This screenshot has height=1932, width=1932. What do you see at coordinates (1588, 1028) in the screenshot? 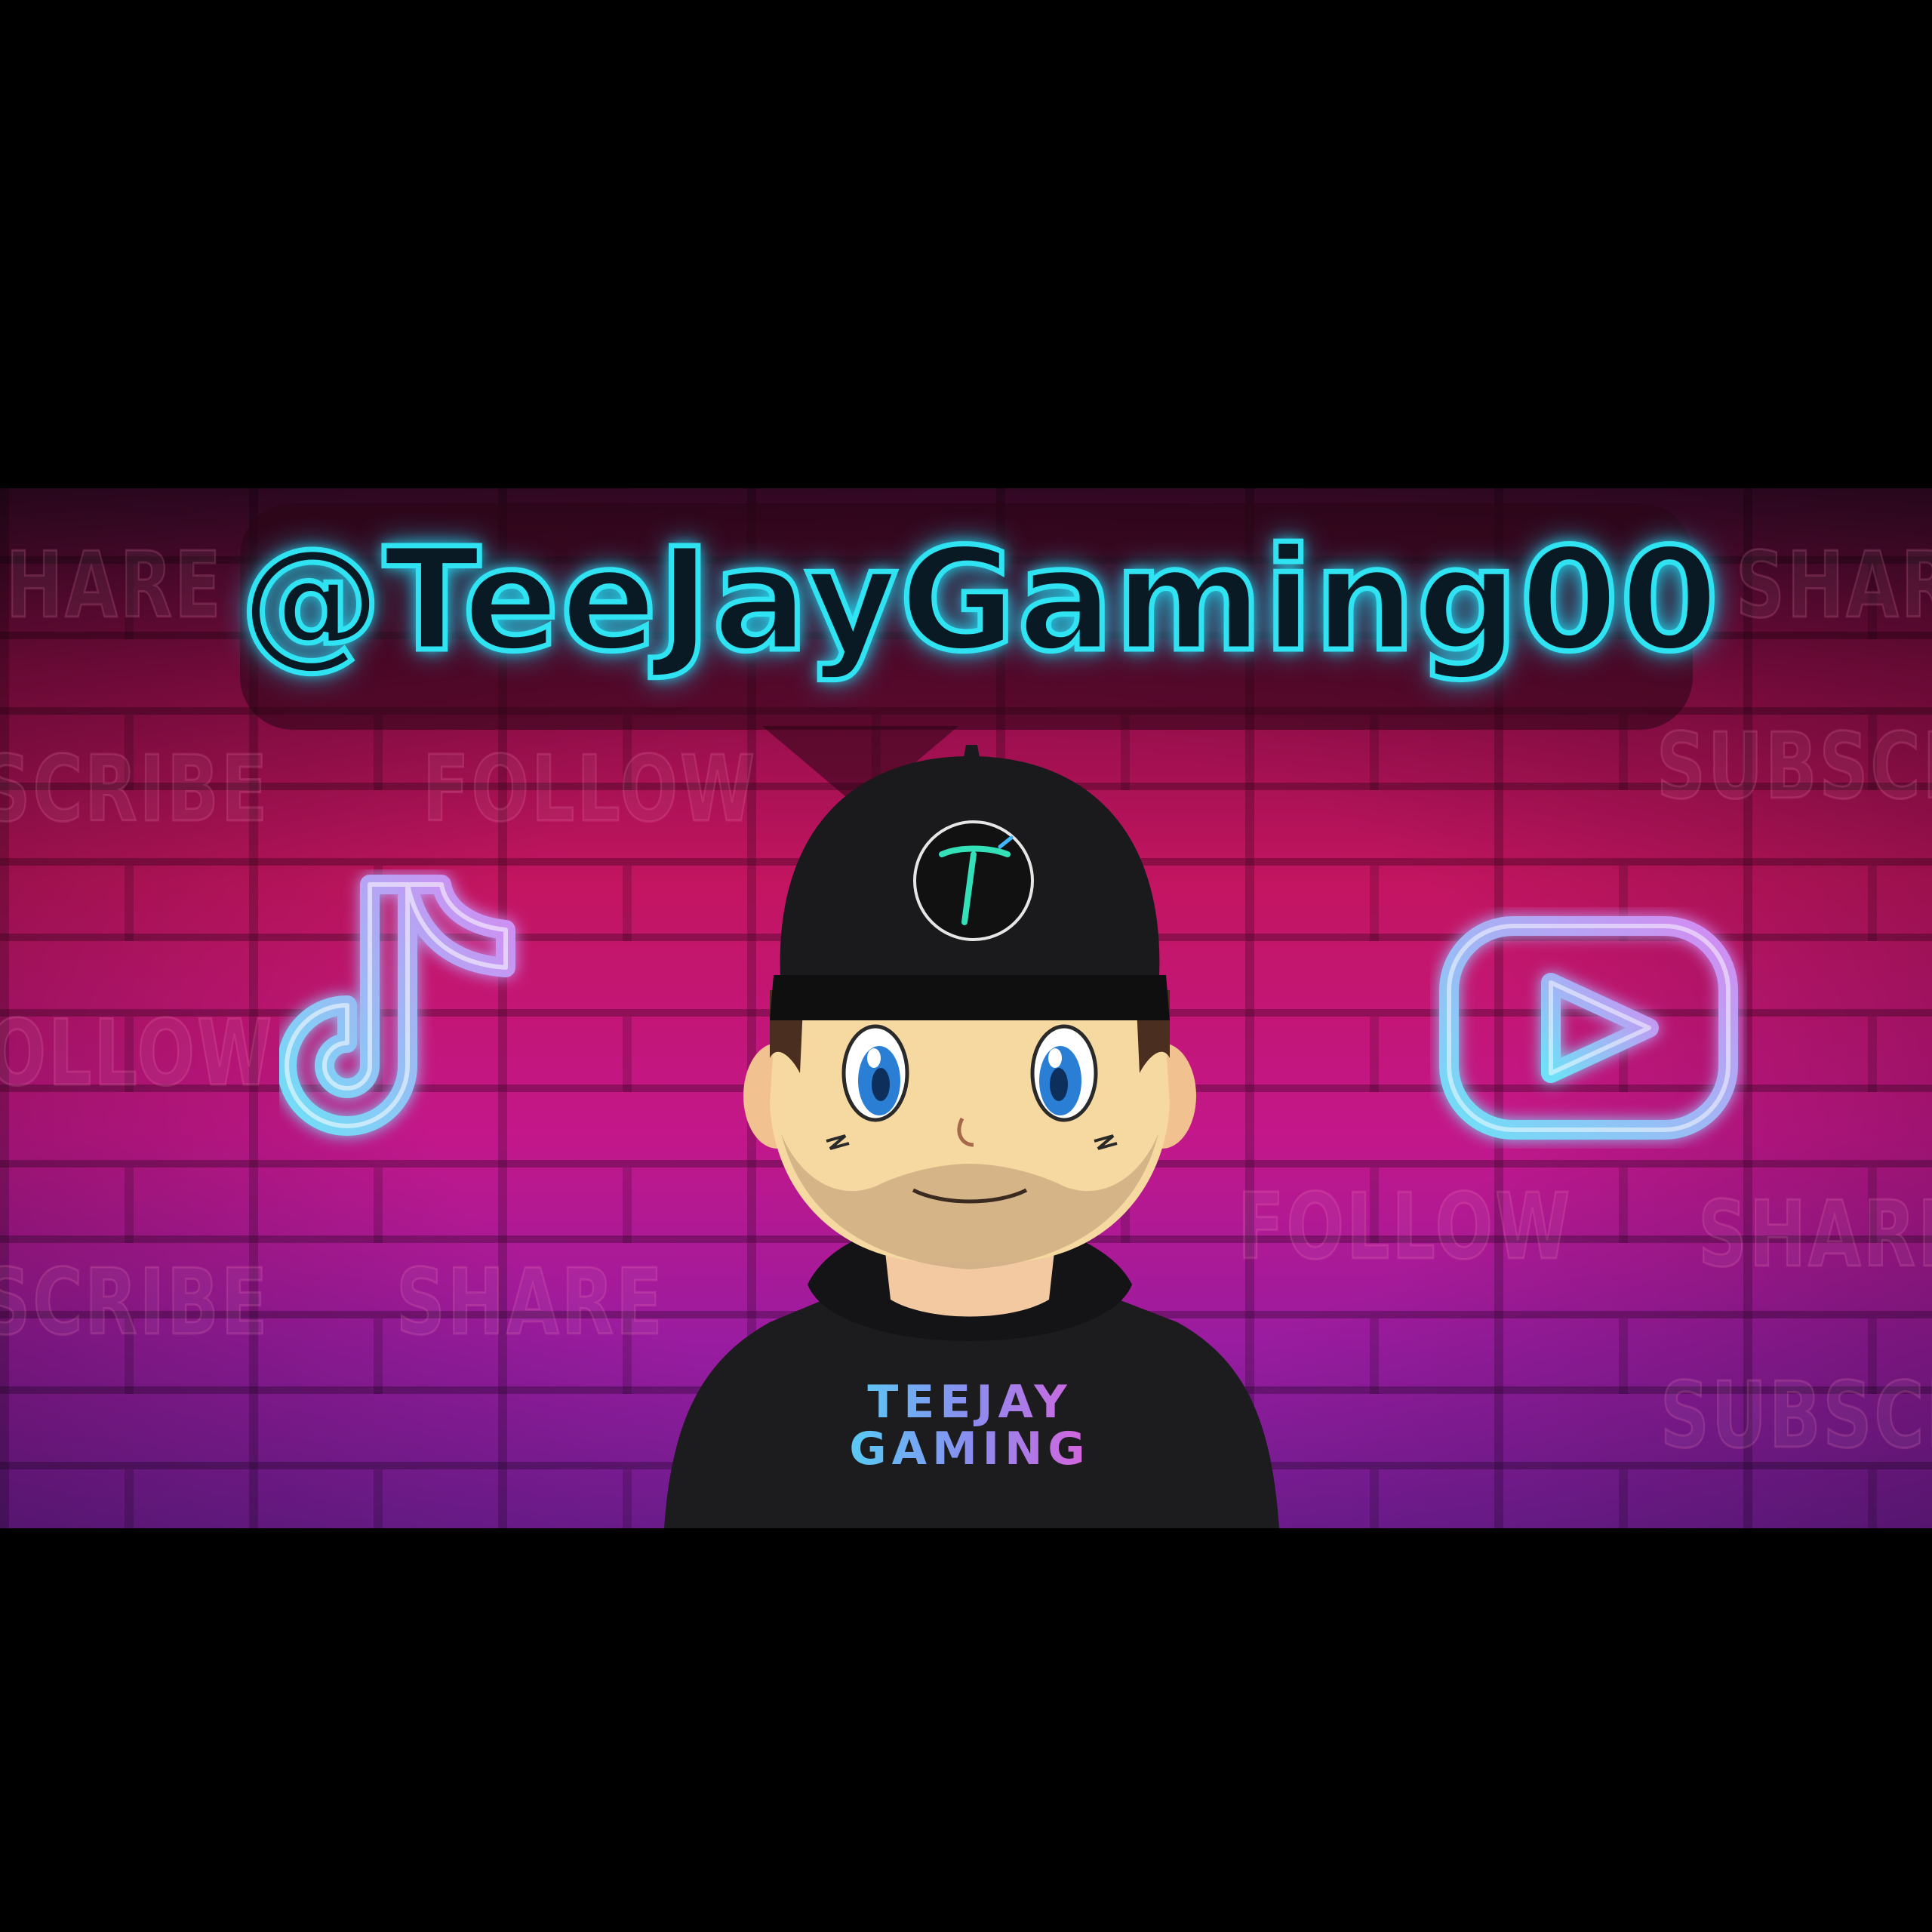
I see `youtube-icon` at bounding box center [1588, 1028].